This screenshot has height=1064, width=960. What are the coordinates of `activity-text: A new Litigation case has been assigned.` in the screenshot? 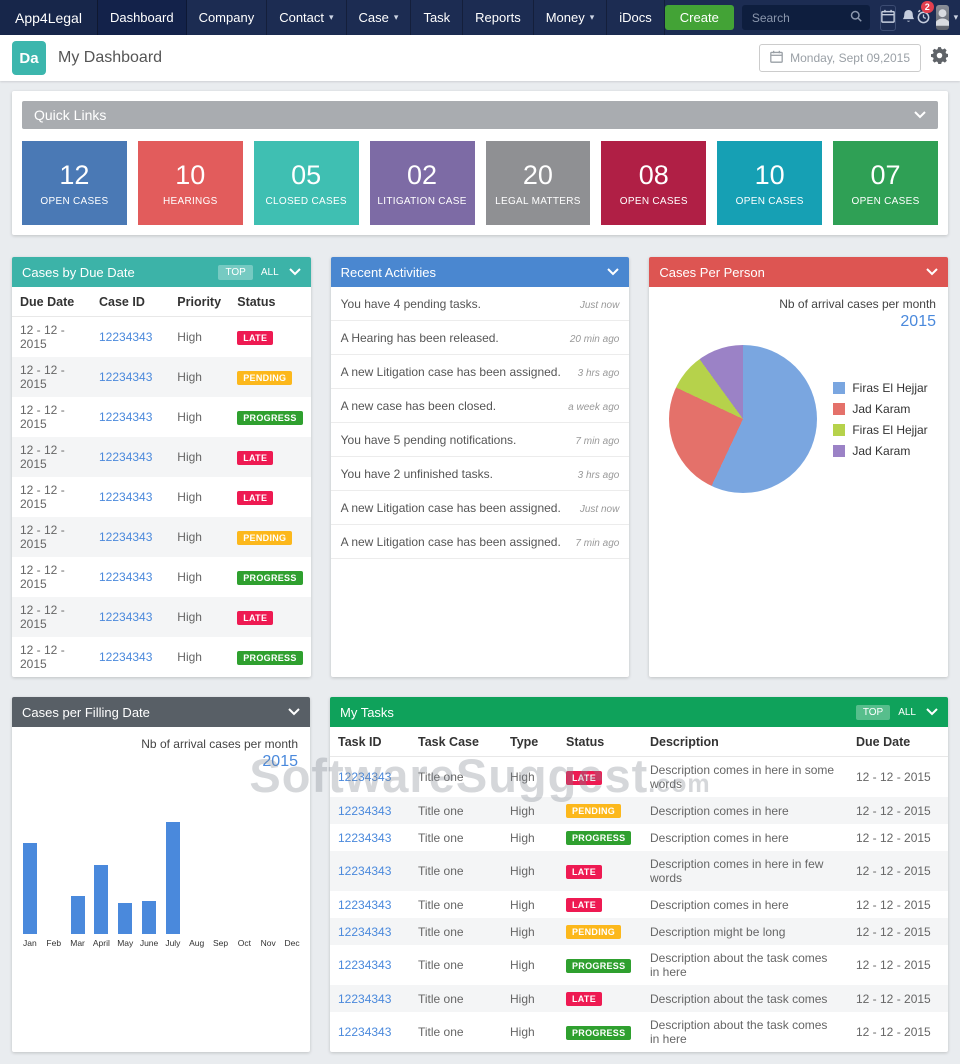 It's located at (450, 542).